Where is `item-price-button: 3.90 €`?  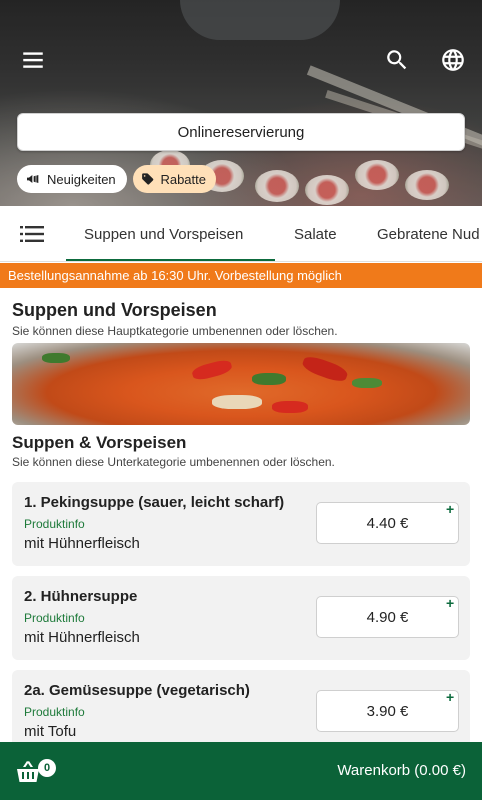
item-price-button: 3.90 € is located at coordinates (387, 711).